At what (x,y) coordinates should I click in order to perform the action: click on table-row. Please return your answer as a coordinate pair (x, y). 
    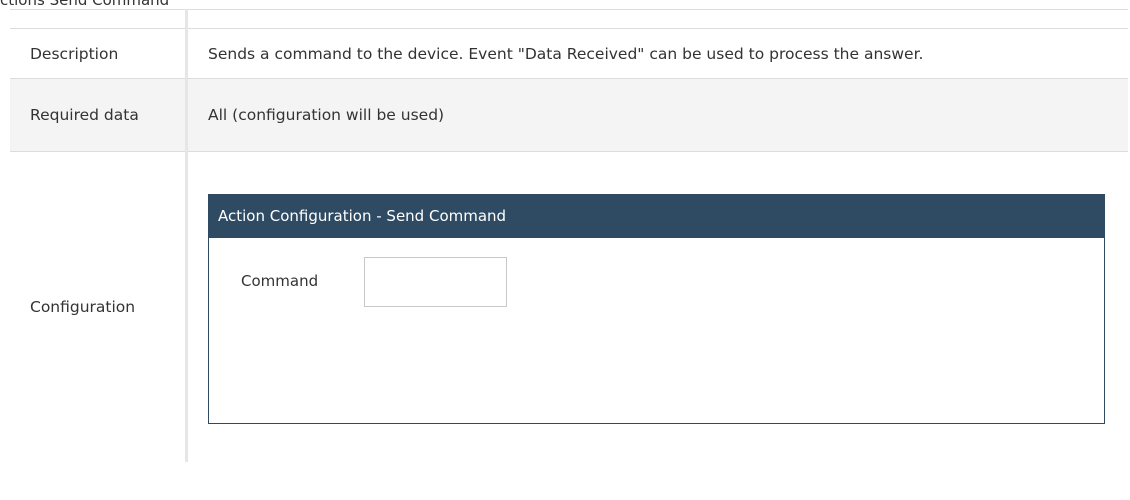
    Looking at the image, I should click on (569, 19).